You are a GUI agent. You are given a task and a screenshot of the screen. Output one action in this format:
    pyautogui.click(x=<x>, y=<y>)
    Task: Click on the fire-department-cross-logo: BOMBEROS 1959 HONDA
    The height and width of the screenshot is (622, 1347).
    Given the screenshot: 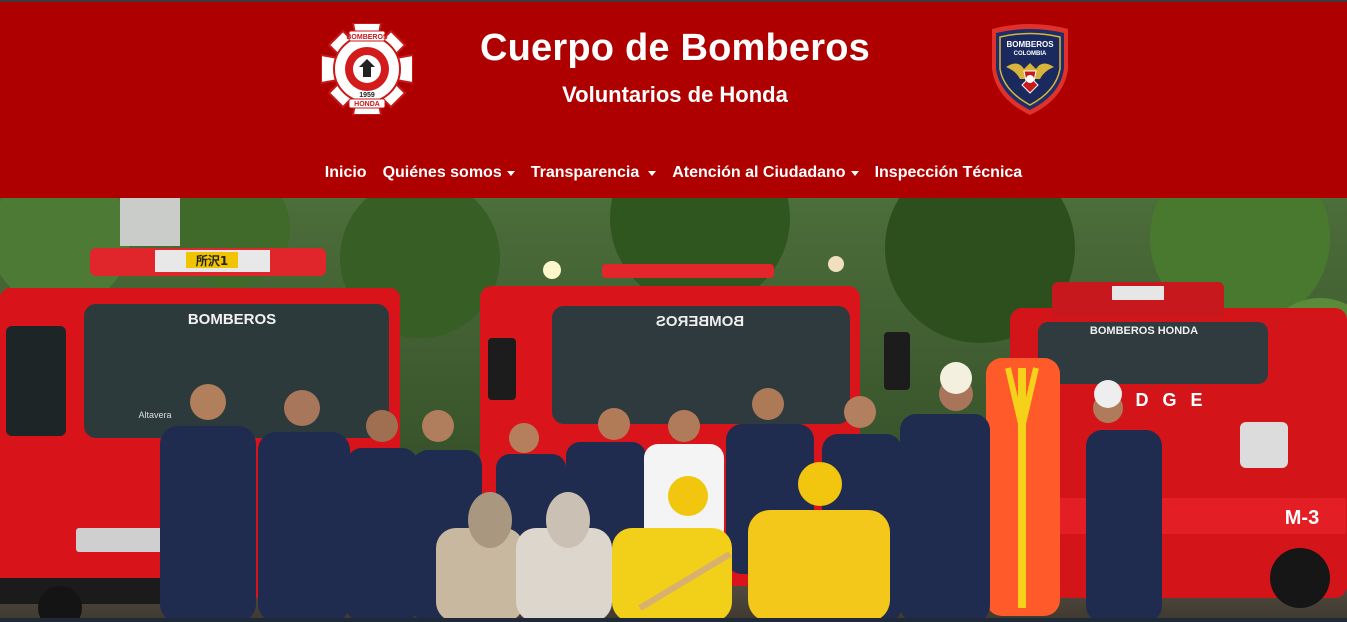 What is the action you would take?
    pyautogui.click(x=367, y=69)
    